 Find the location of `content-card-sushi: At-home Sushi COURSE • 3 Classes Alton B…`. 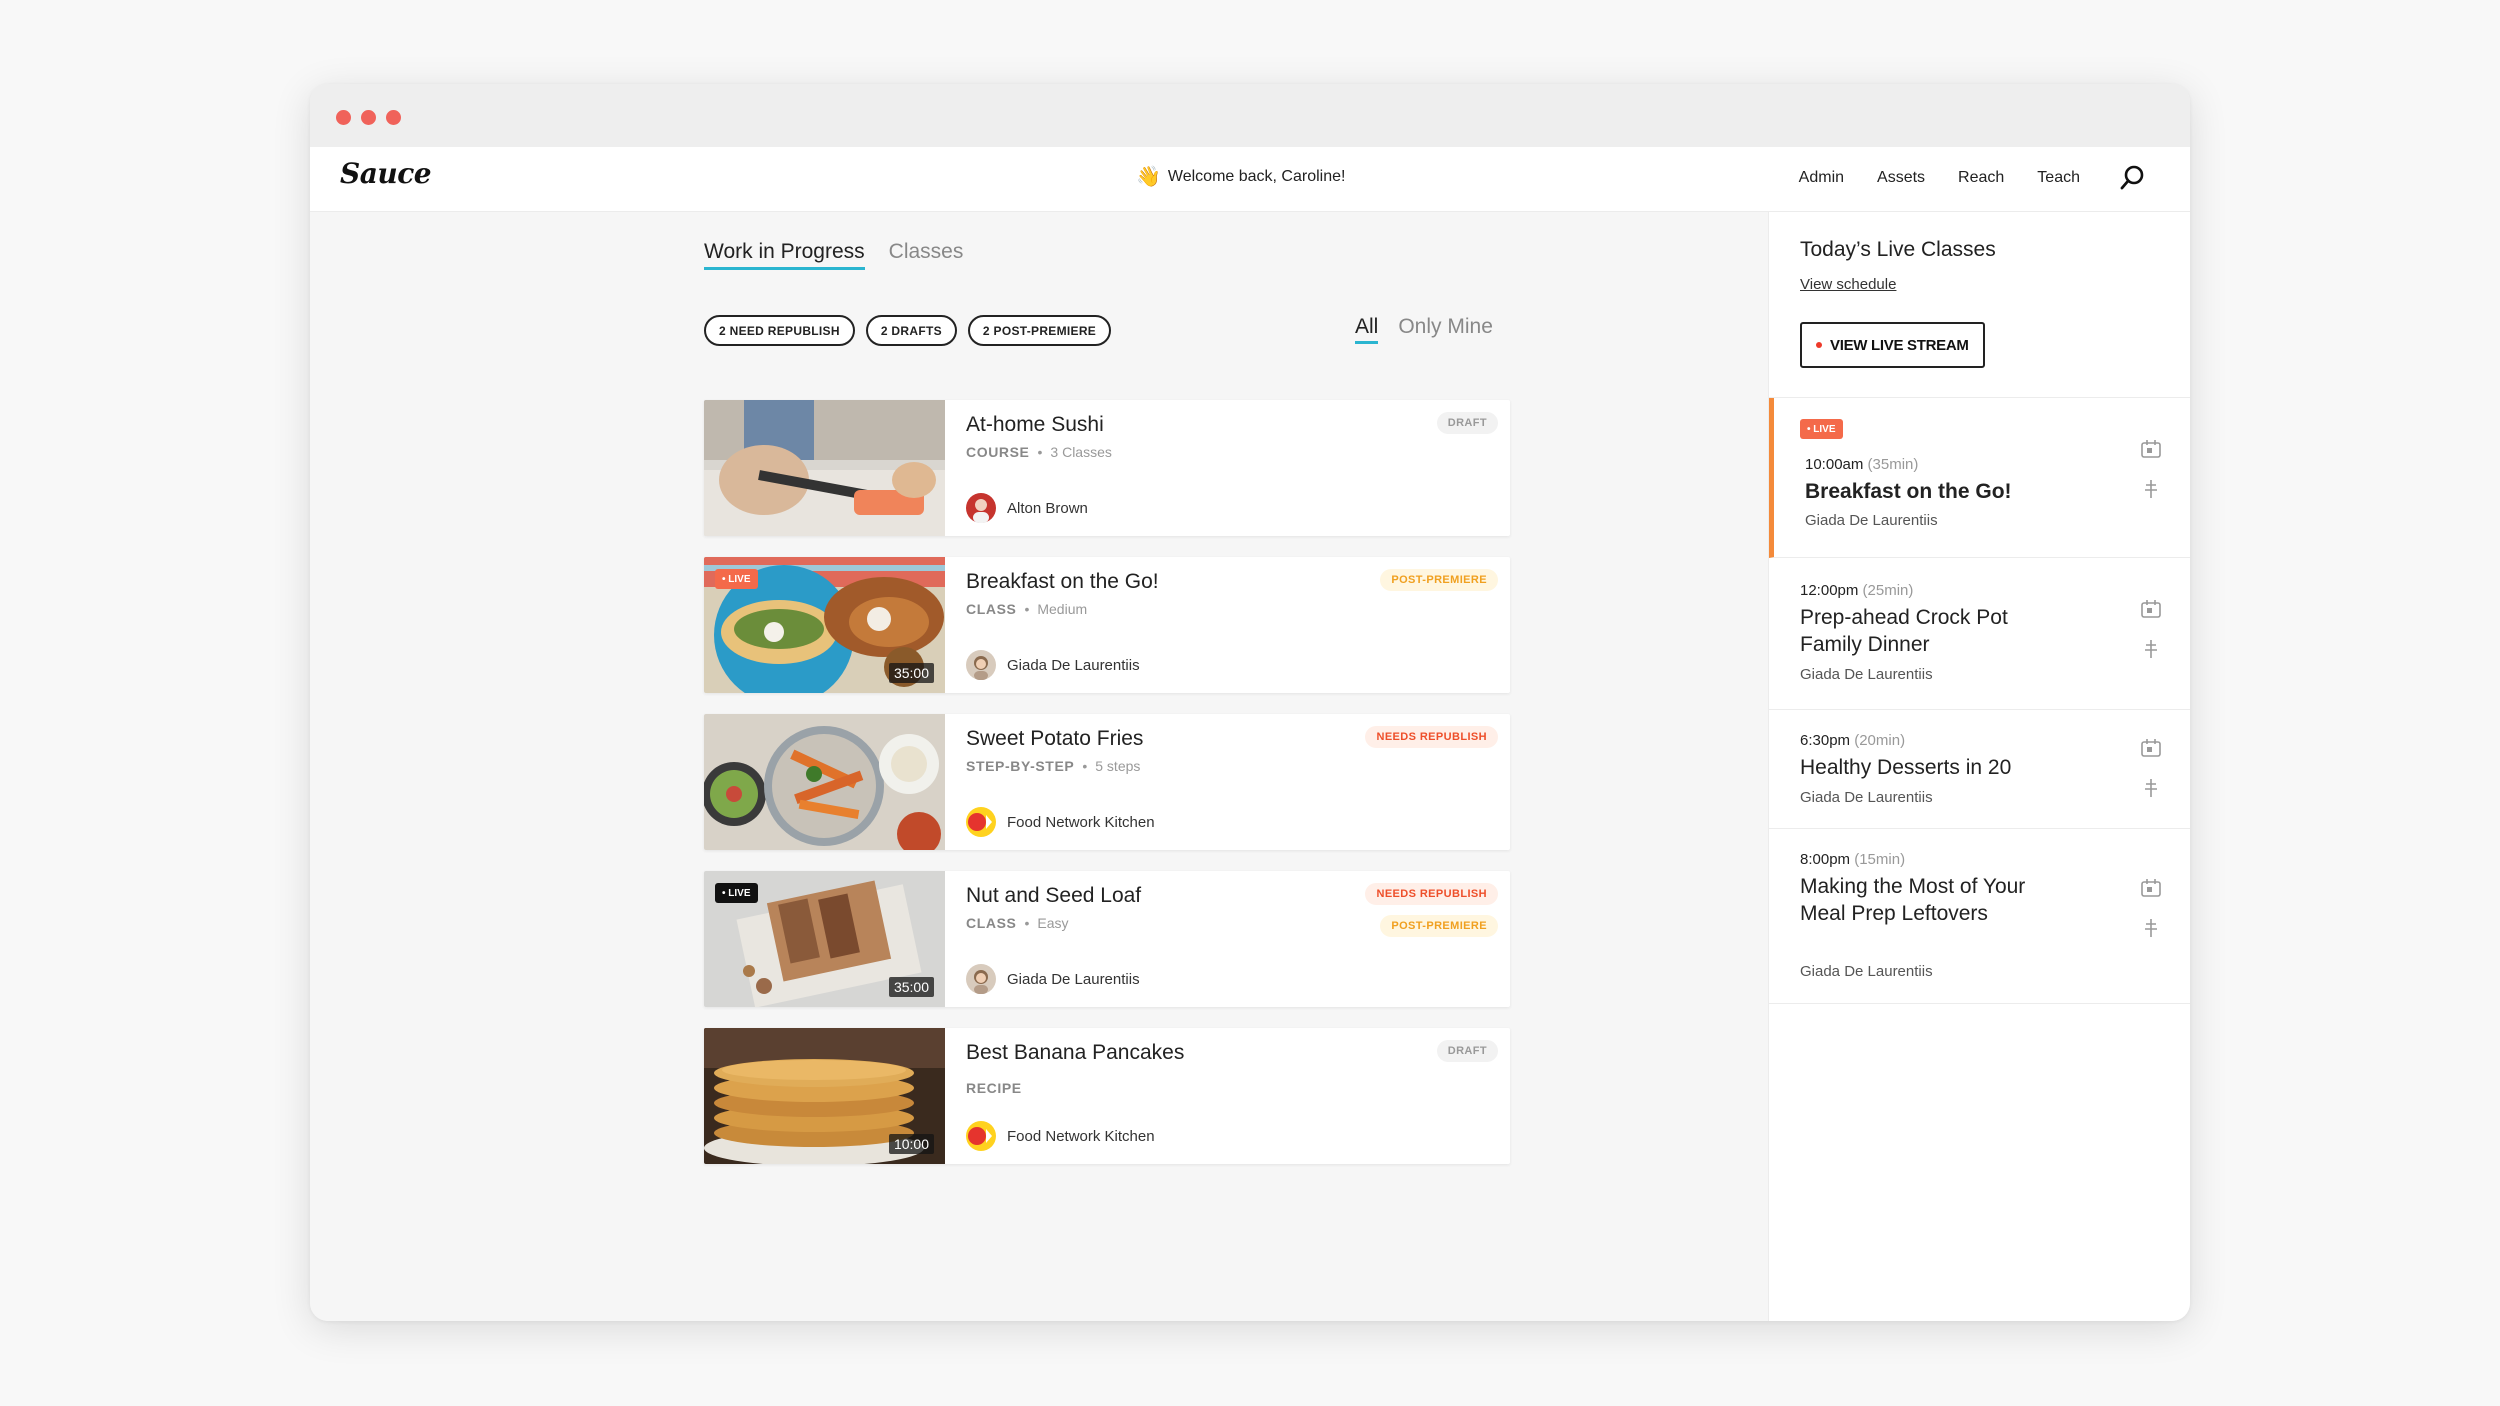

content-card-sushi: At-home Sushi COURSE • 3 Classes Alton B… is located at coordinates (1107, 468).